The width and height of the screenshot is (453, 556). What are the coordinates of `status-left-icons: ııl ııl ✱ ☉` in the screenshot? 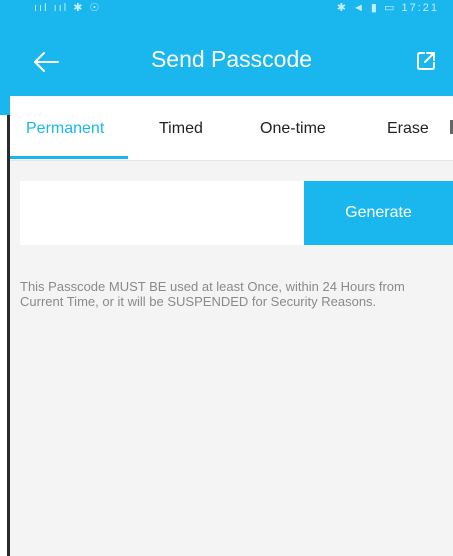 It's located at (68, 8).